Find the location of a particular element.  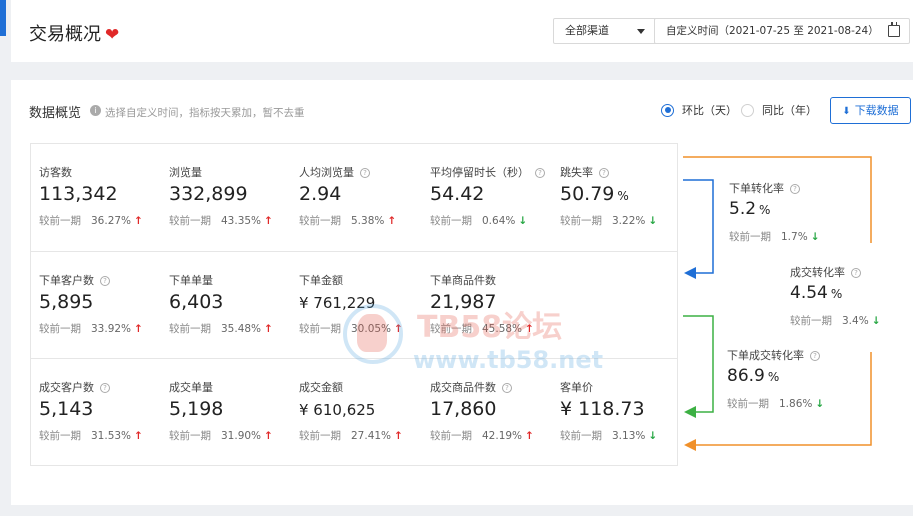

metric-value: 5,198 is located at coordinates (196, 409).